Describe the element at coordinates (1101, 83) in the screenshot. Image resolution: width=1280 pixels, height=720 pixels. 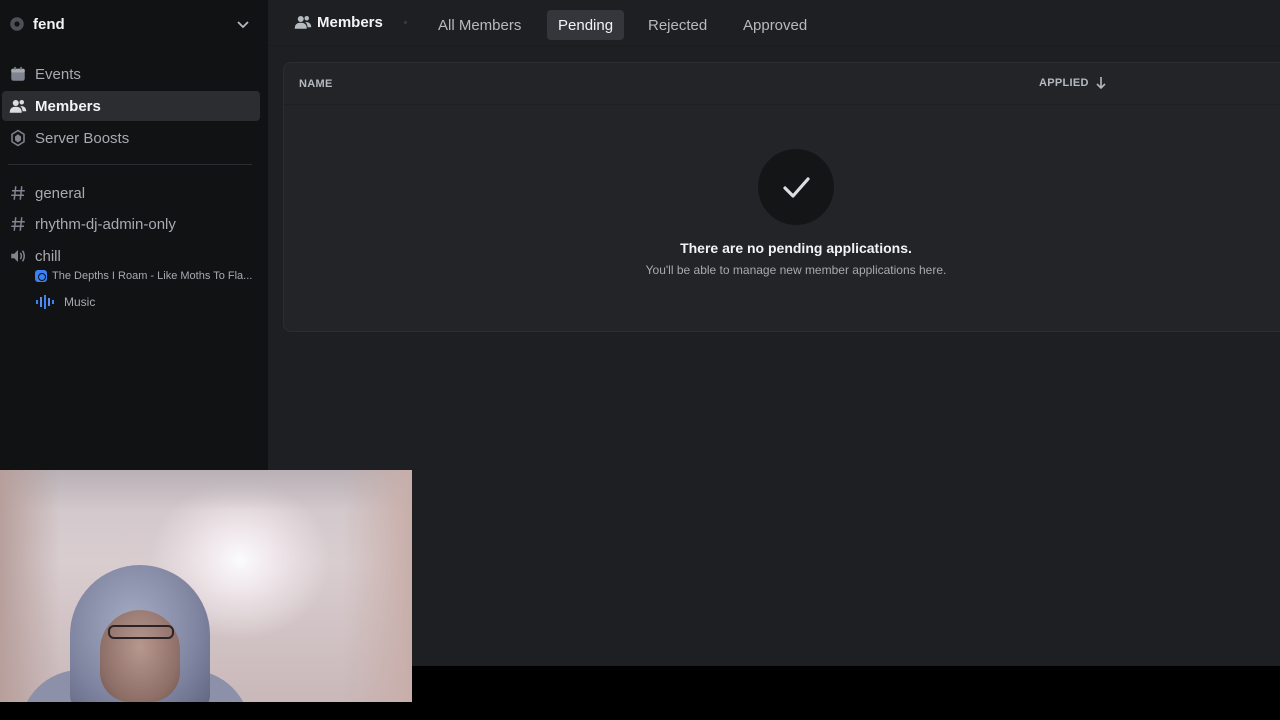
I see `arrow-down-icon` at that location.